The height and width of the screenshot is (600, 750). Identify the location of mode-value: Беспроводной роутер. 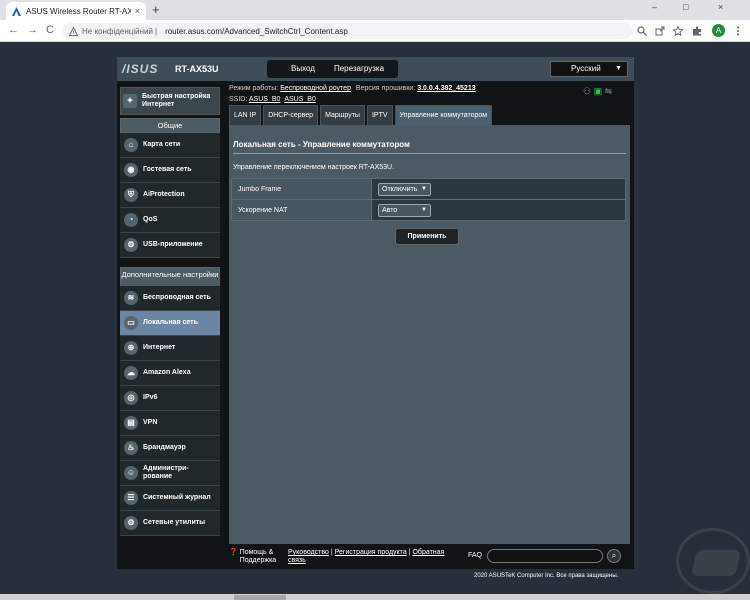
(315, 88).